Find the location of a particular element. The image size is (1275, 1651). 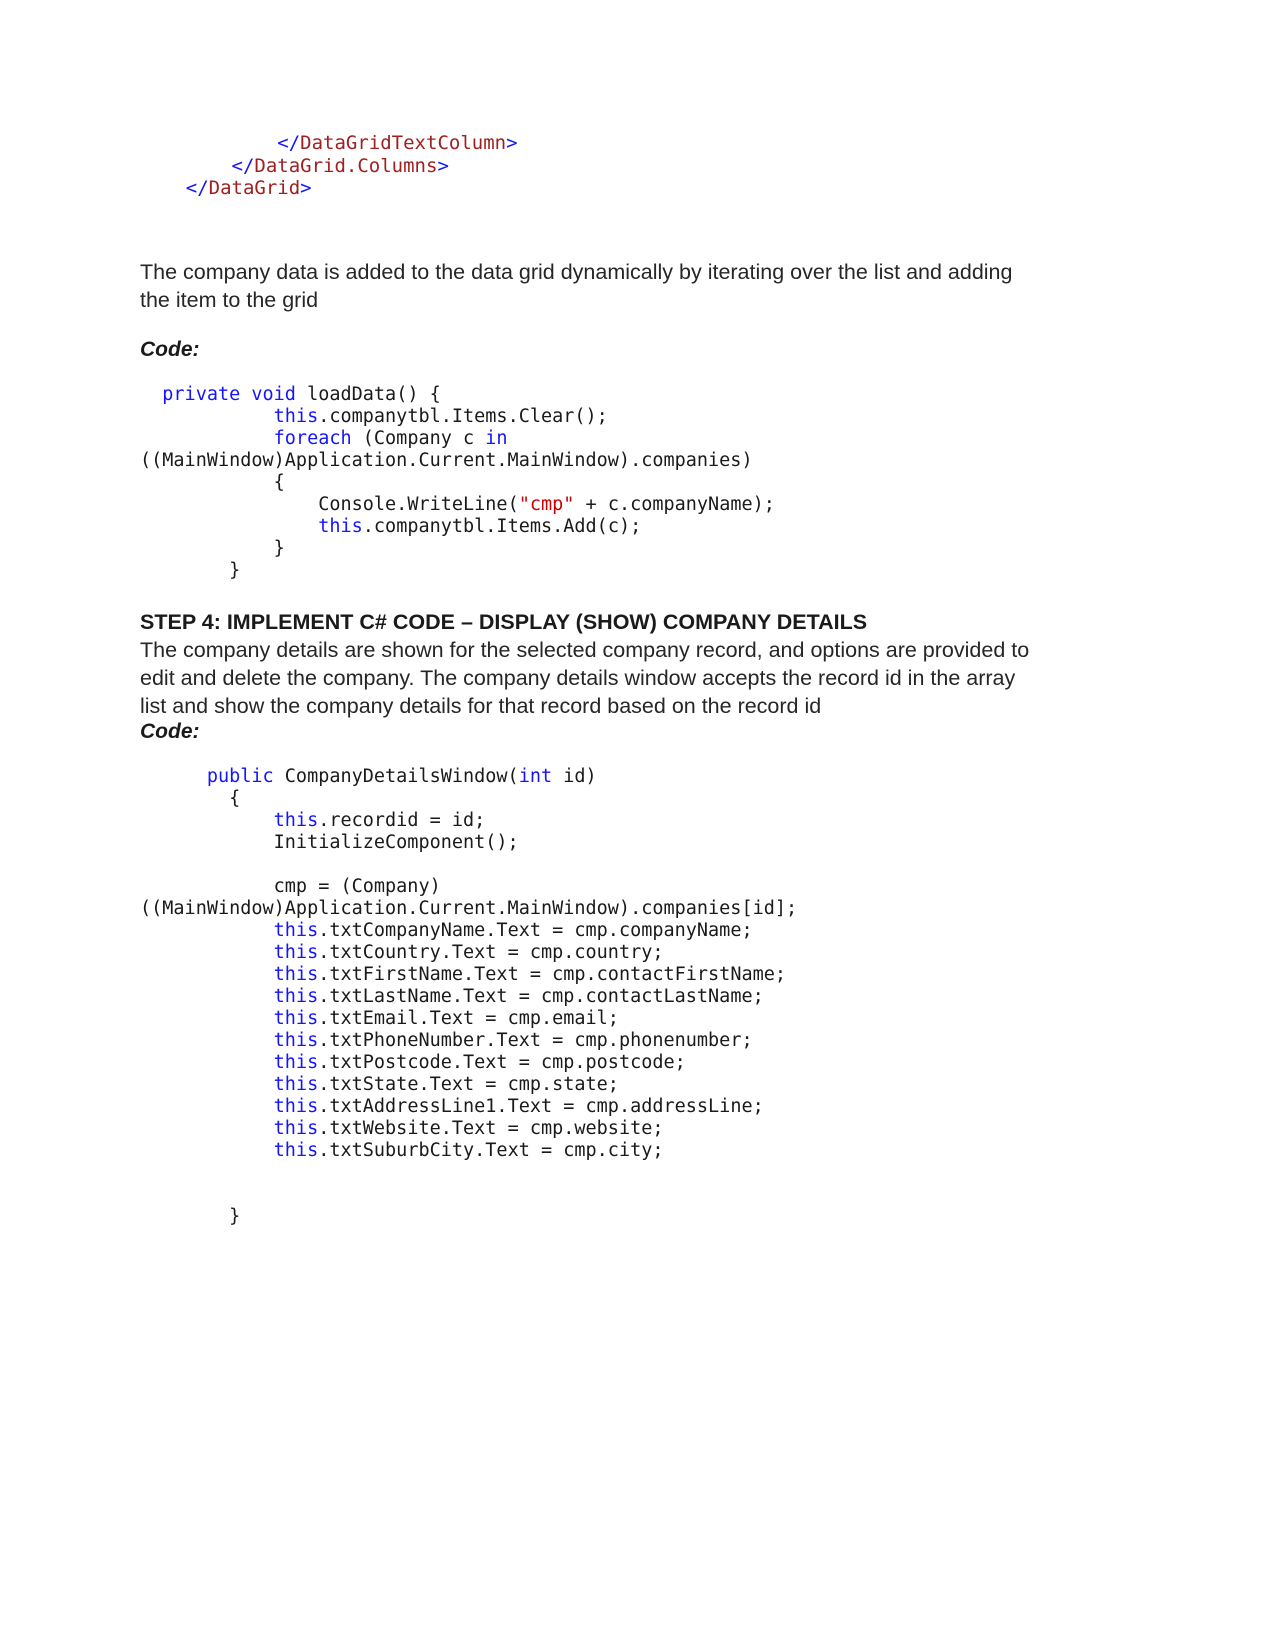

code-token-p: CompanyDetailsWindow( is located at coordinates (396, 776).